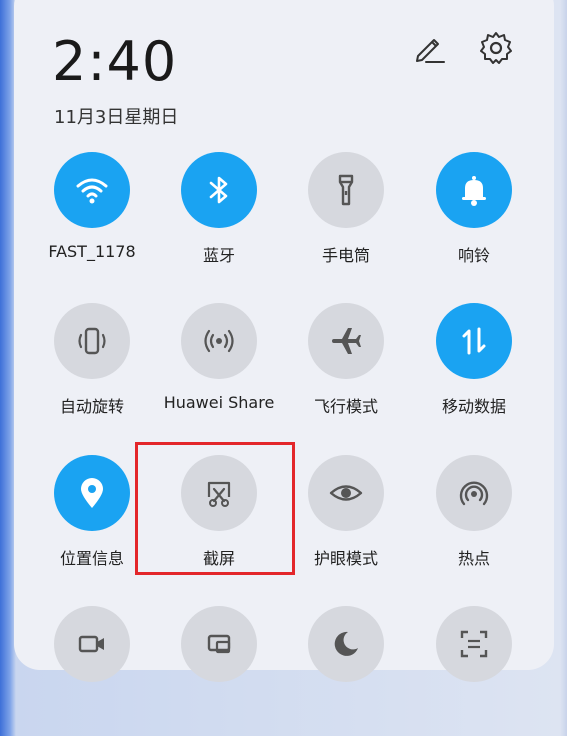 Image resolution: width=567 pixels, height=736 pixels. I want to click on tile-label: 护眼模式, so click(345, 558).